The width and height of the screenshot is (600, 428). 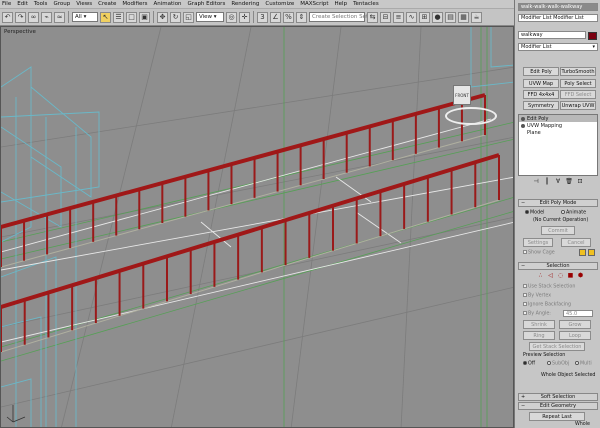 What do you see at coordinates (61, 4) in the screenshot?
I see `menu-item-group: Group` at bounding box center [61, 4].